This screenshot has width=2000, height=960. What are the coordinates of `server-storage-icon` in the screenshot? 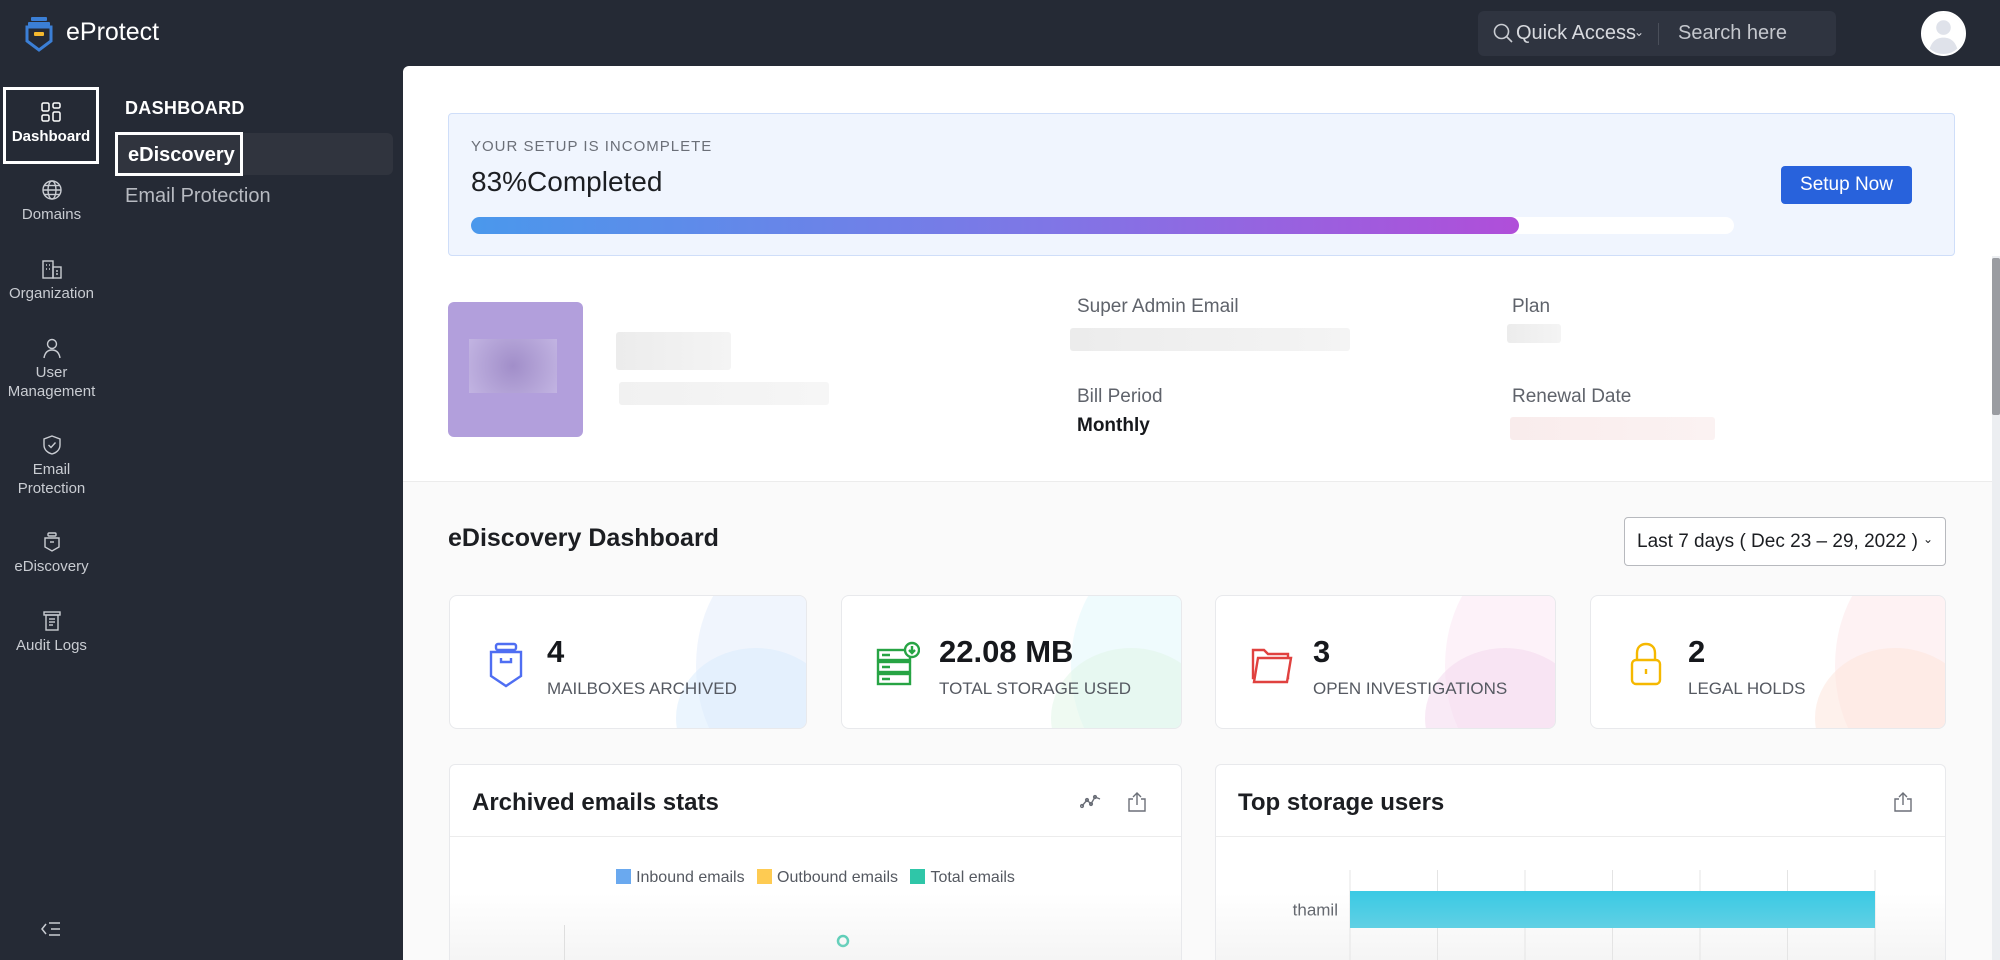 It's located at (898, 663).